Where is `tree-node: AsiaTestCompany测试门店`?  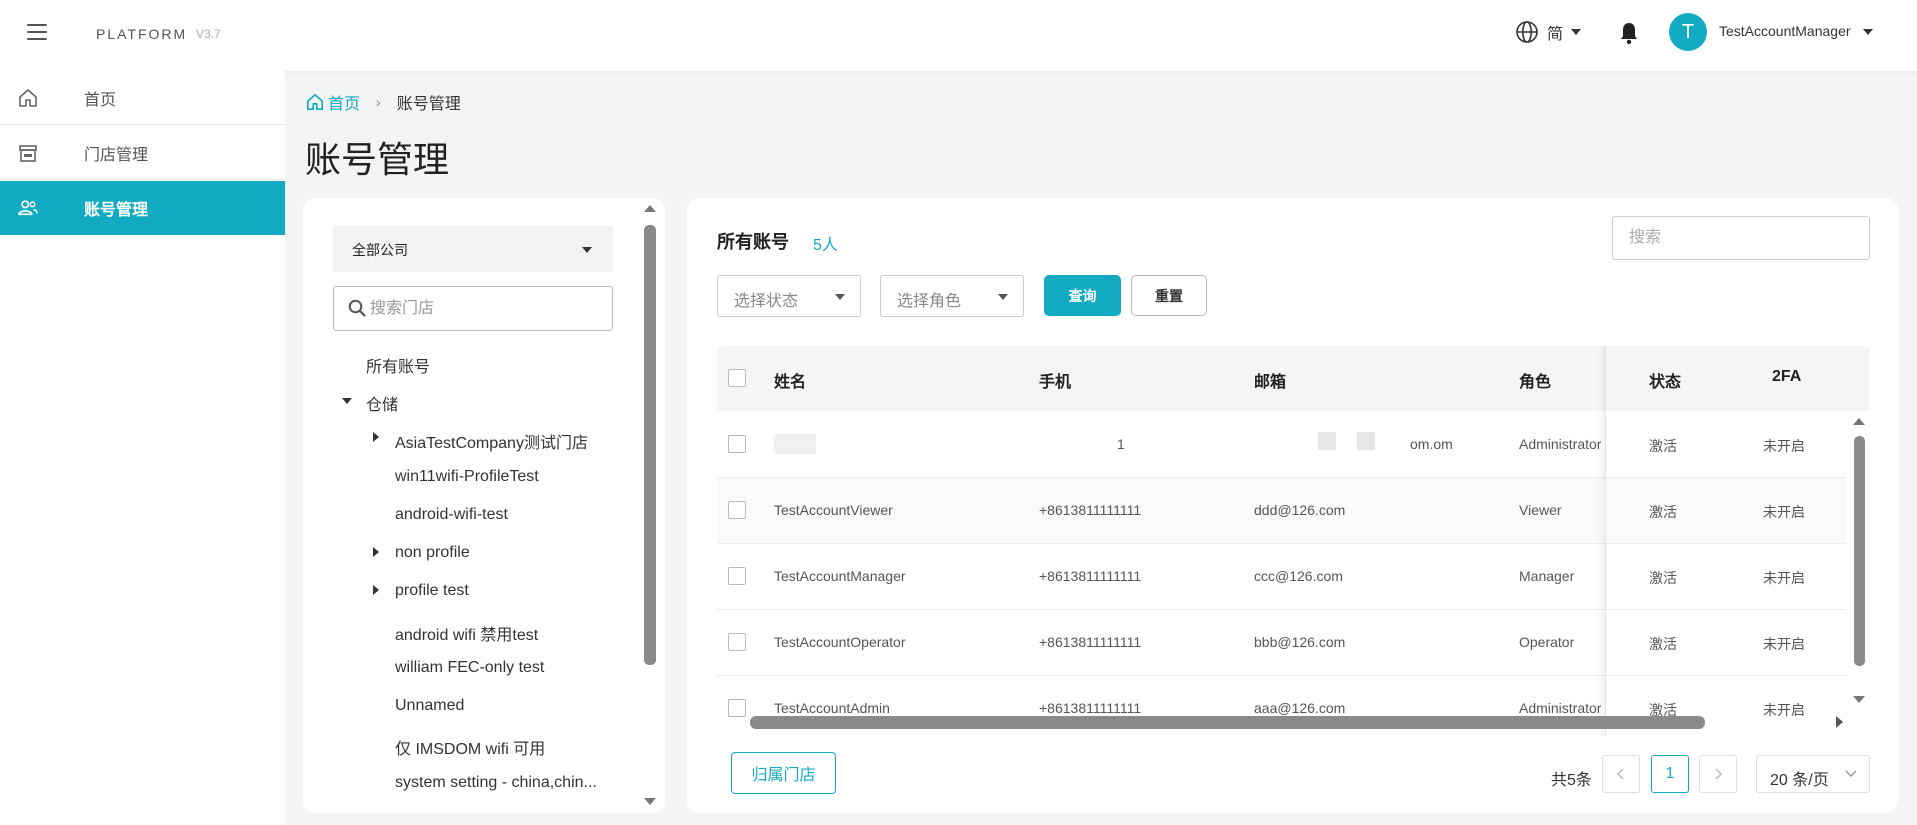 tree-node: AsiaTestCompany测试门店 is located at coordinates (491, 441).